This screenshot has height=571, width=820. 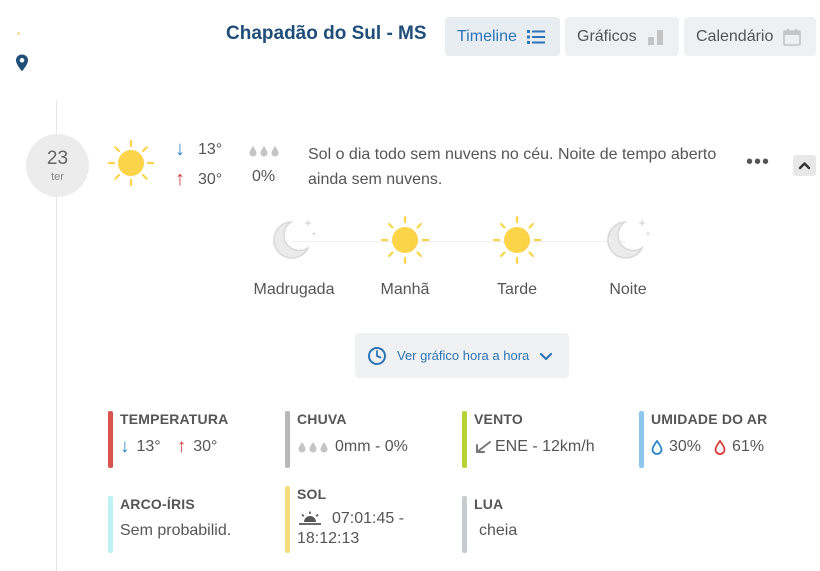 I want to click on temperature-max: 30°, so click(x=205, y=446).